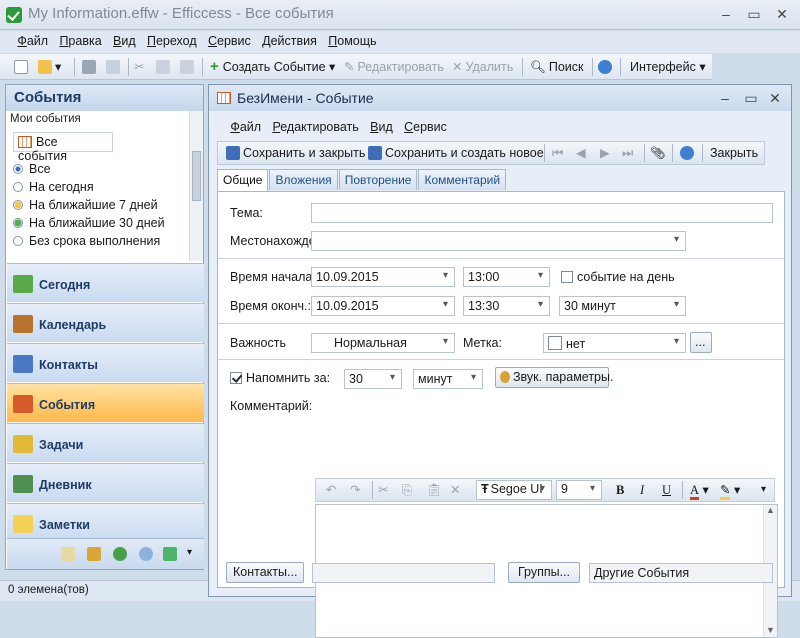 Image resolution: width=800 pixels, height=638 pixels. Describe the element at coordinates (627, 153) in the screenshot. I see `last-record-icon: ⏭` at that location.